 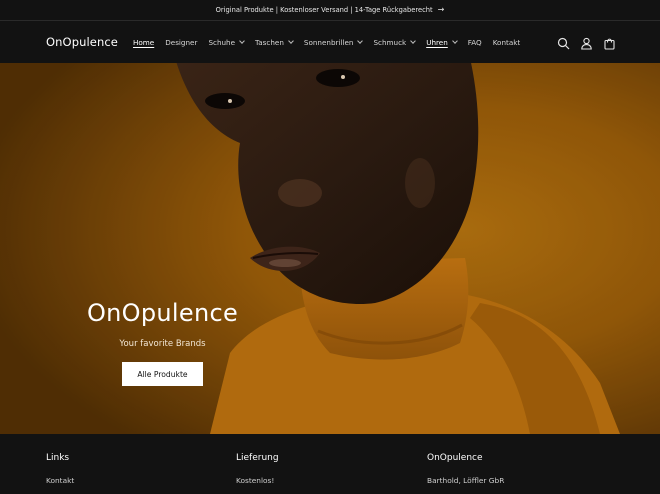 I want to click on nav-label: Home, so click(x=144, y=42).